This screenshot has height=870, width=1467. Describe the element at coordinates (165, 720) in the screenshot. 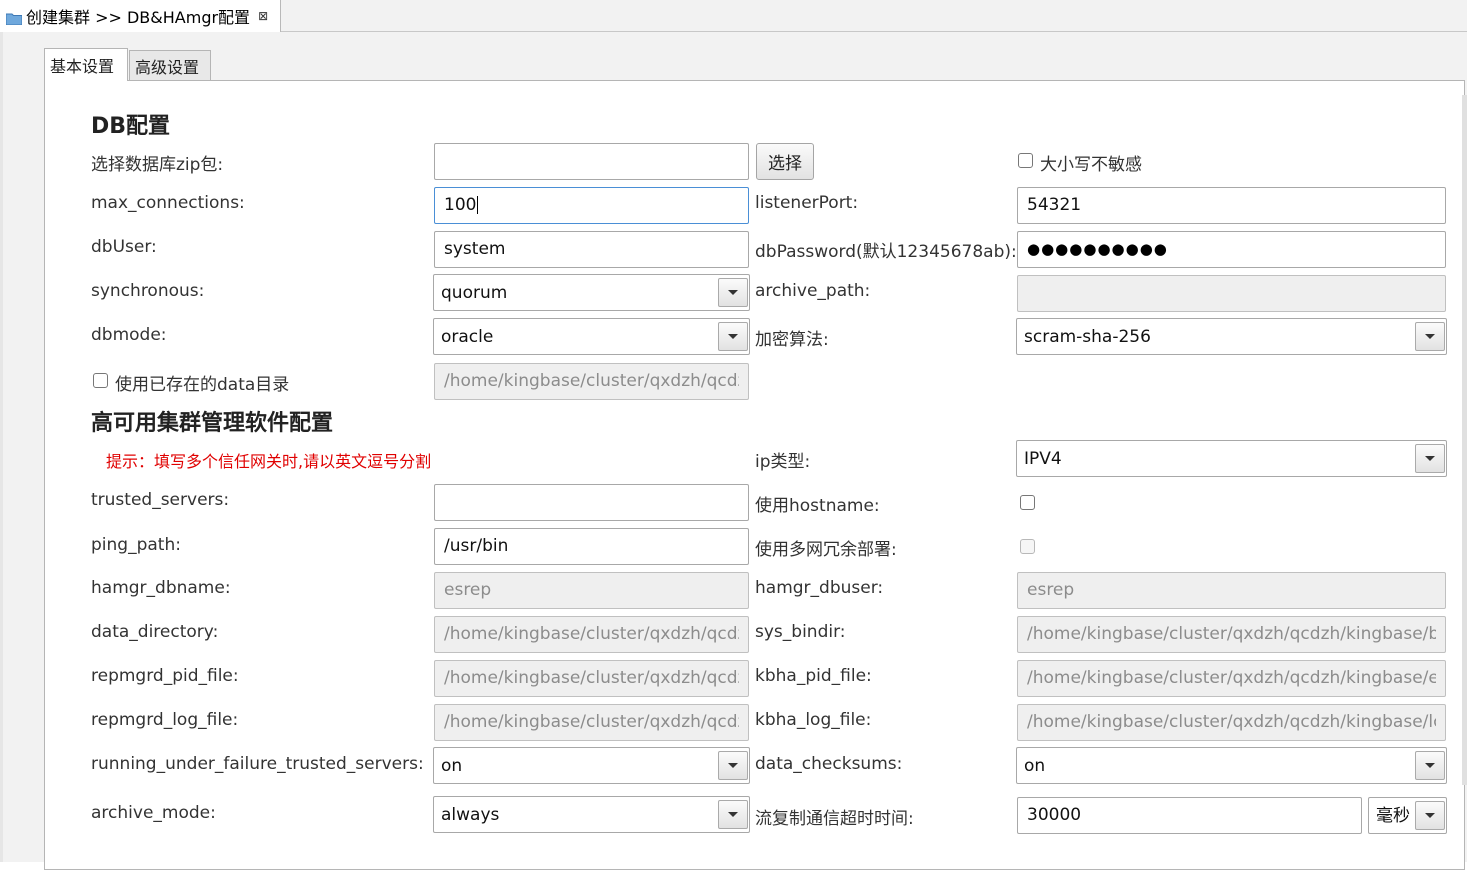

I see `repmgrd-log-label: repmgrd_log_file:` at that location.